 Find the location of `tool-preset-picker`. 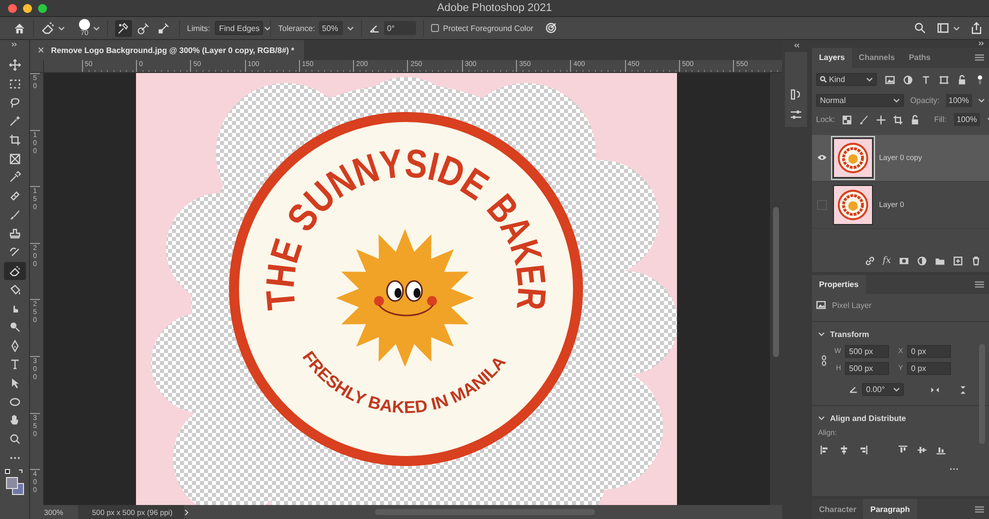

tool-preset-picker is located at coordinates (53, 28).